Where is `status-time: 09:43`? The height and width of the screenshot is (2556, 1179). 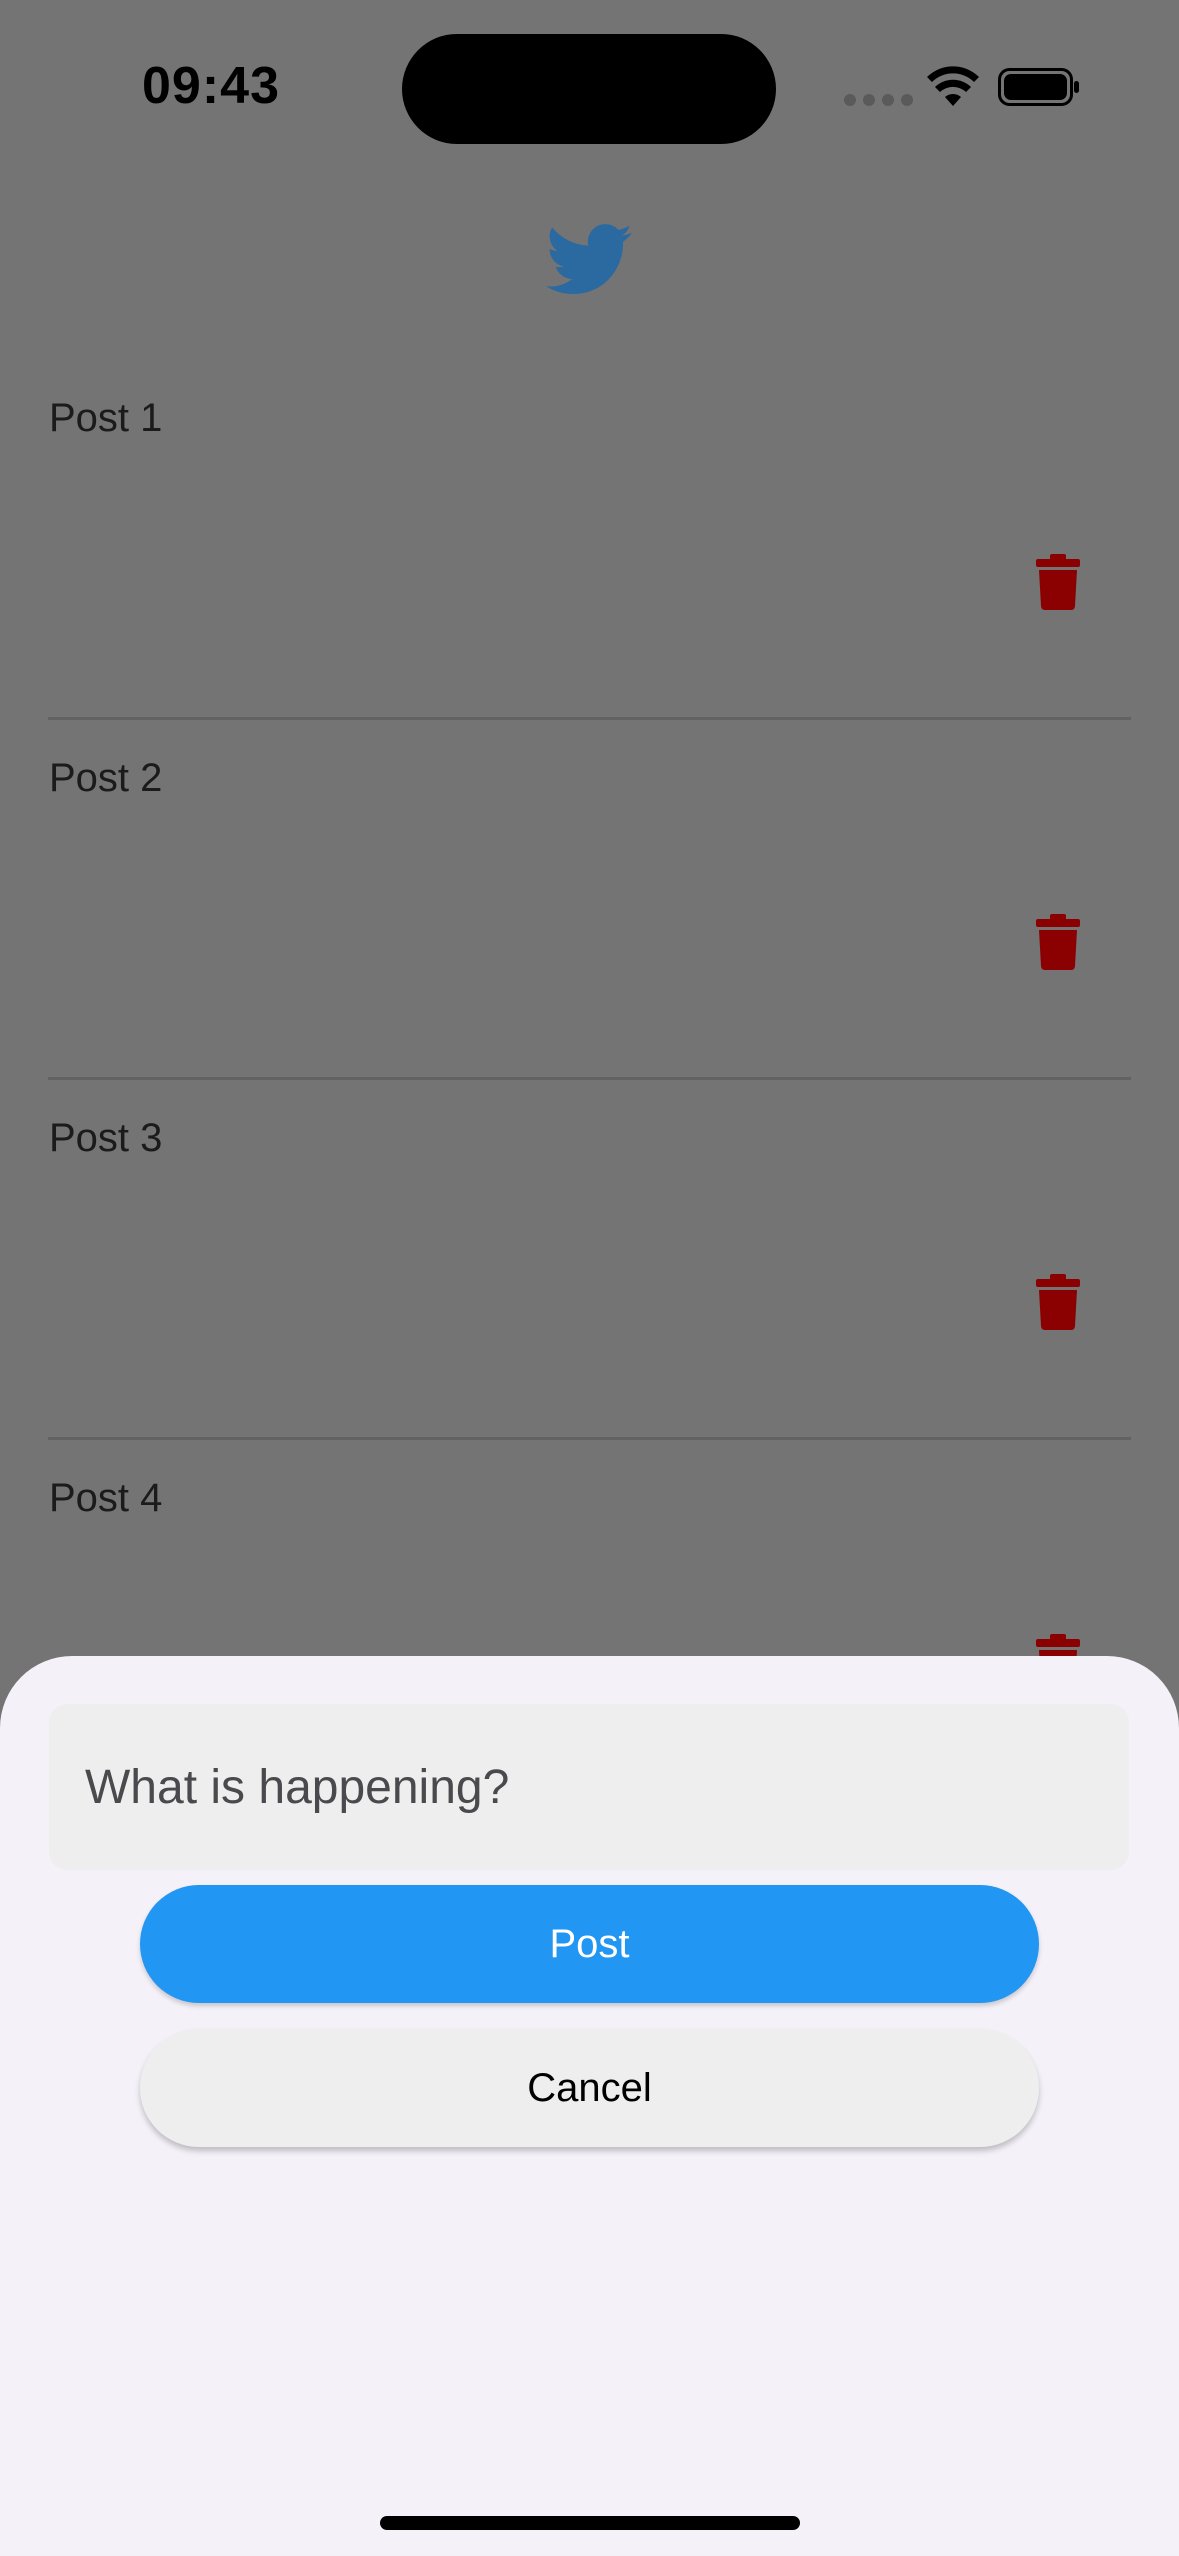
status-time: 09:43 is located at coordinates (211, 86).